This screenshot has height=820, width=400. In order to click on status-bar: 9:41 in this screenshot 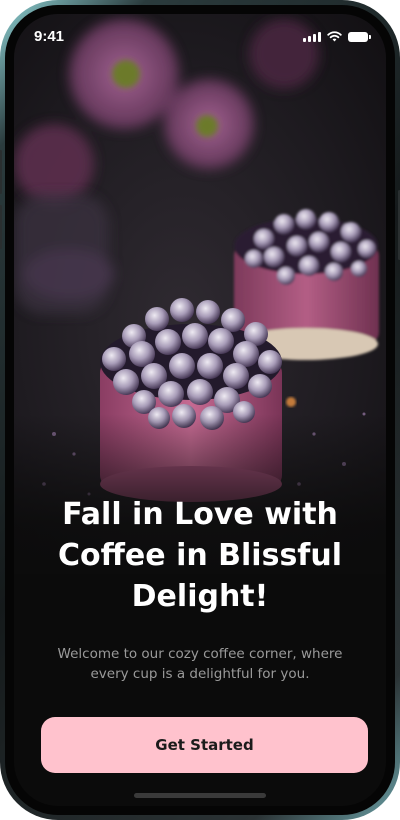, I will do `click(200, 37)`.